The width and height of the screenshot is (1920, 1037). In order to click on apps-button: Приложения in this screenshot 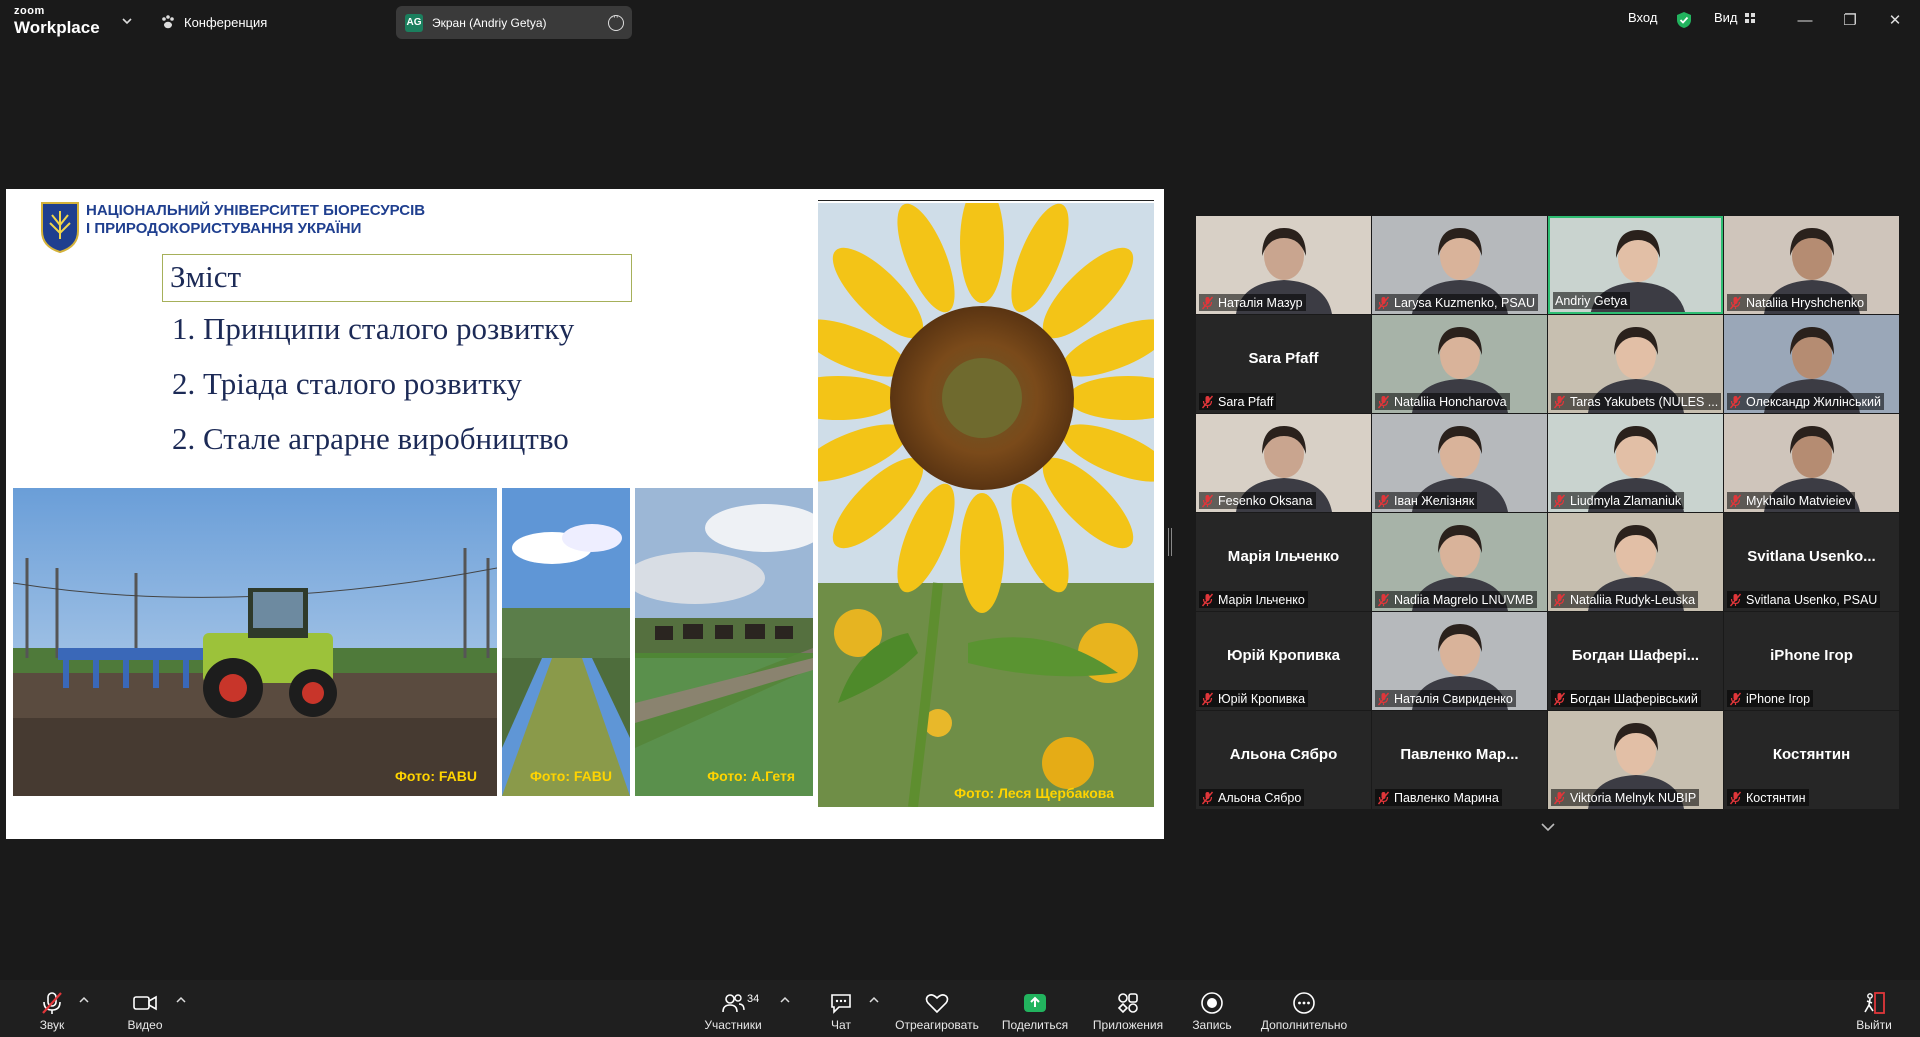, I will do `click(1128, 1011)`.